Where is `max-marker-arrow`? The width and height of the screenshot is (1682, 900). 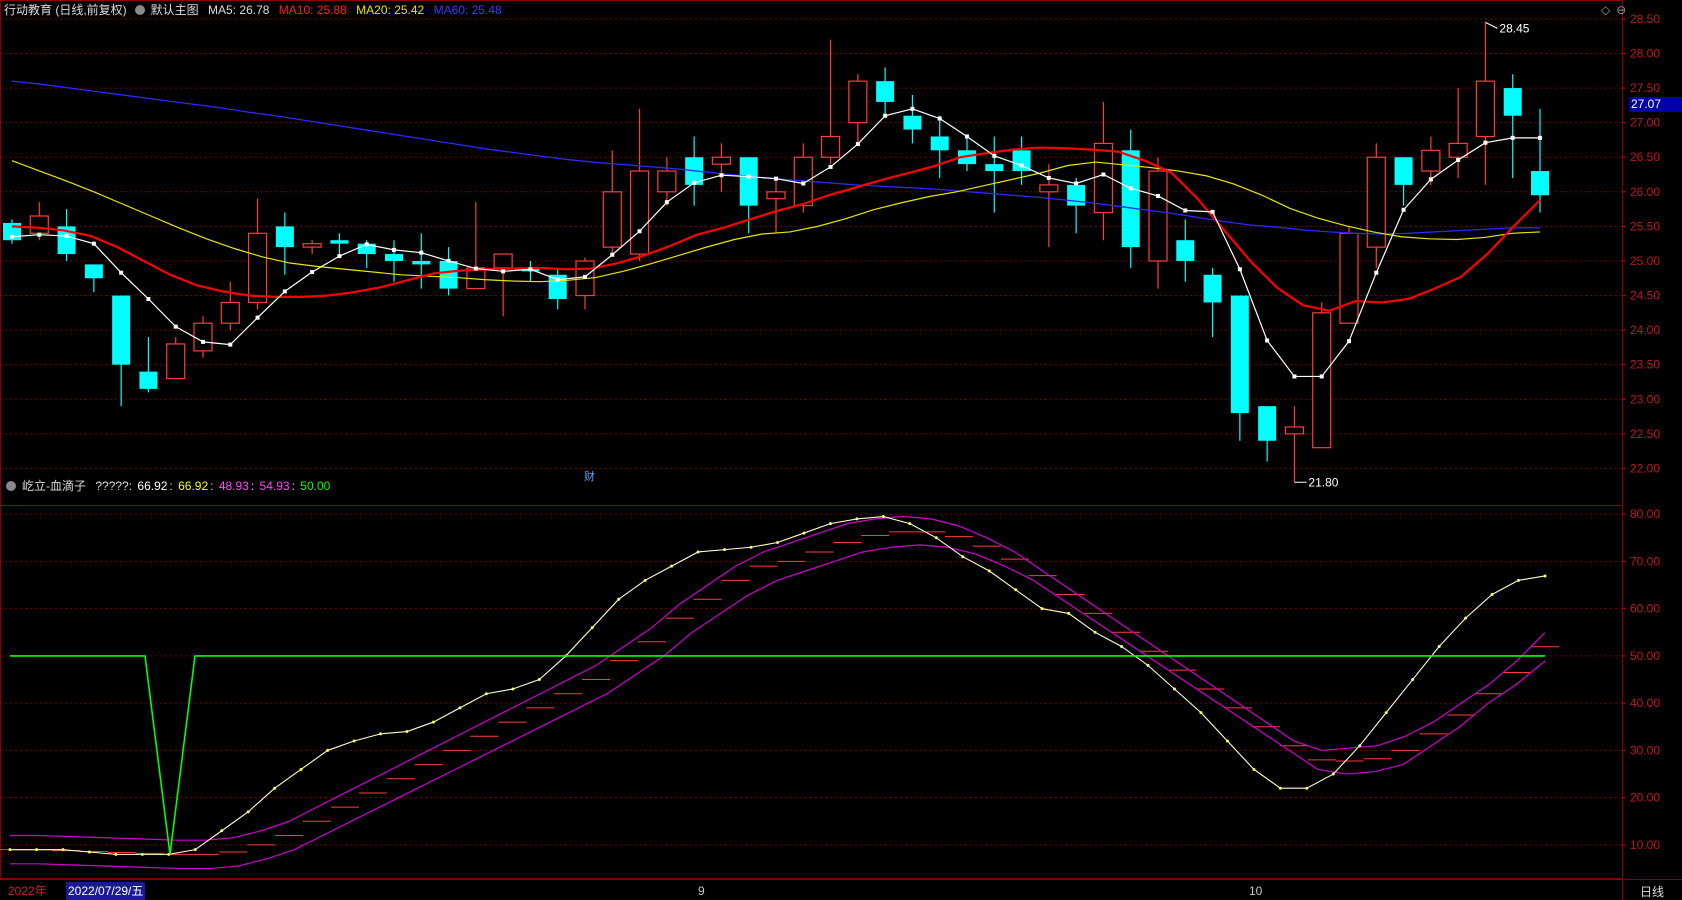
max-marker-arrow is located at coordinates (1491, 25).